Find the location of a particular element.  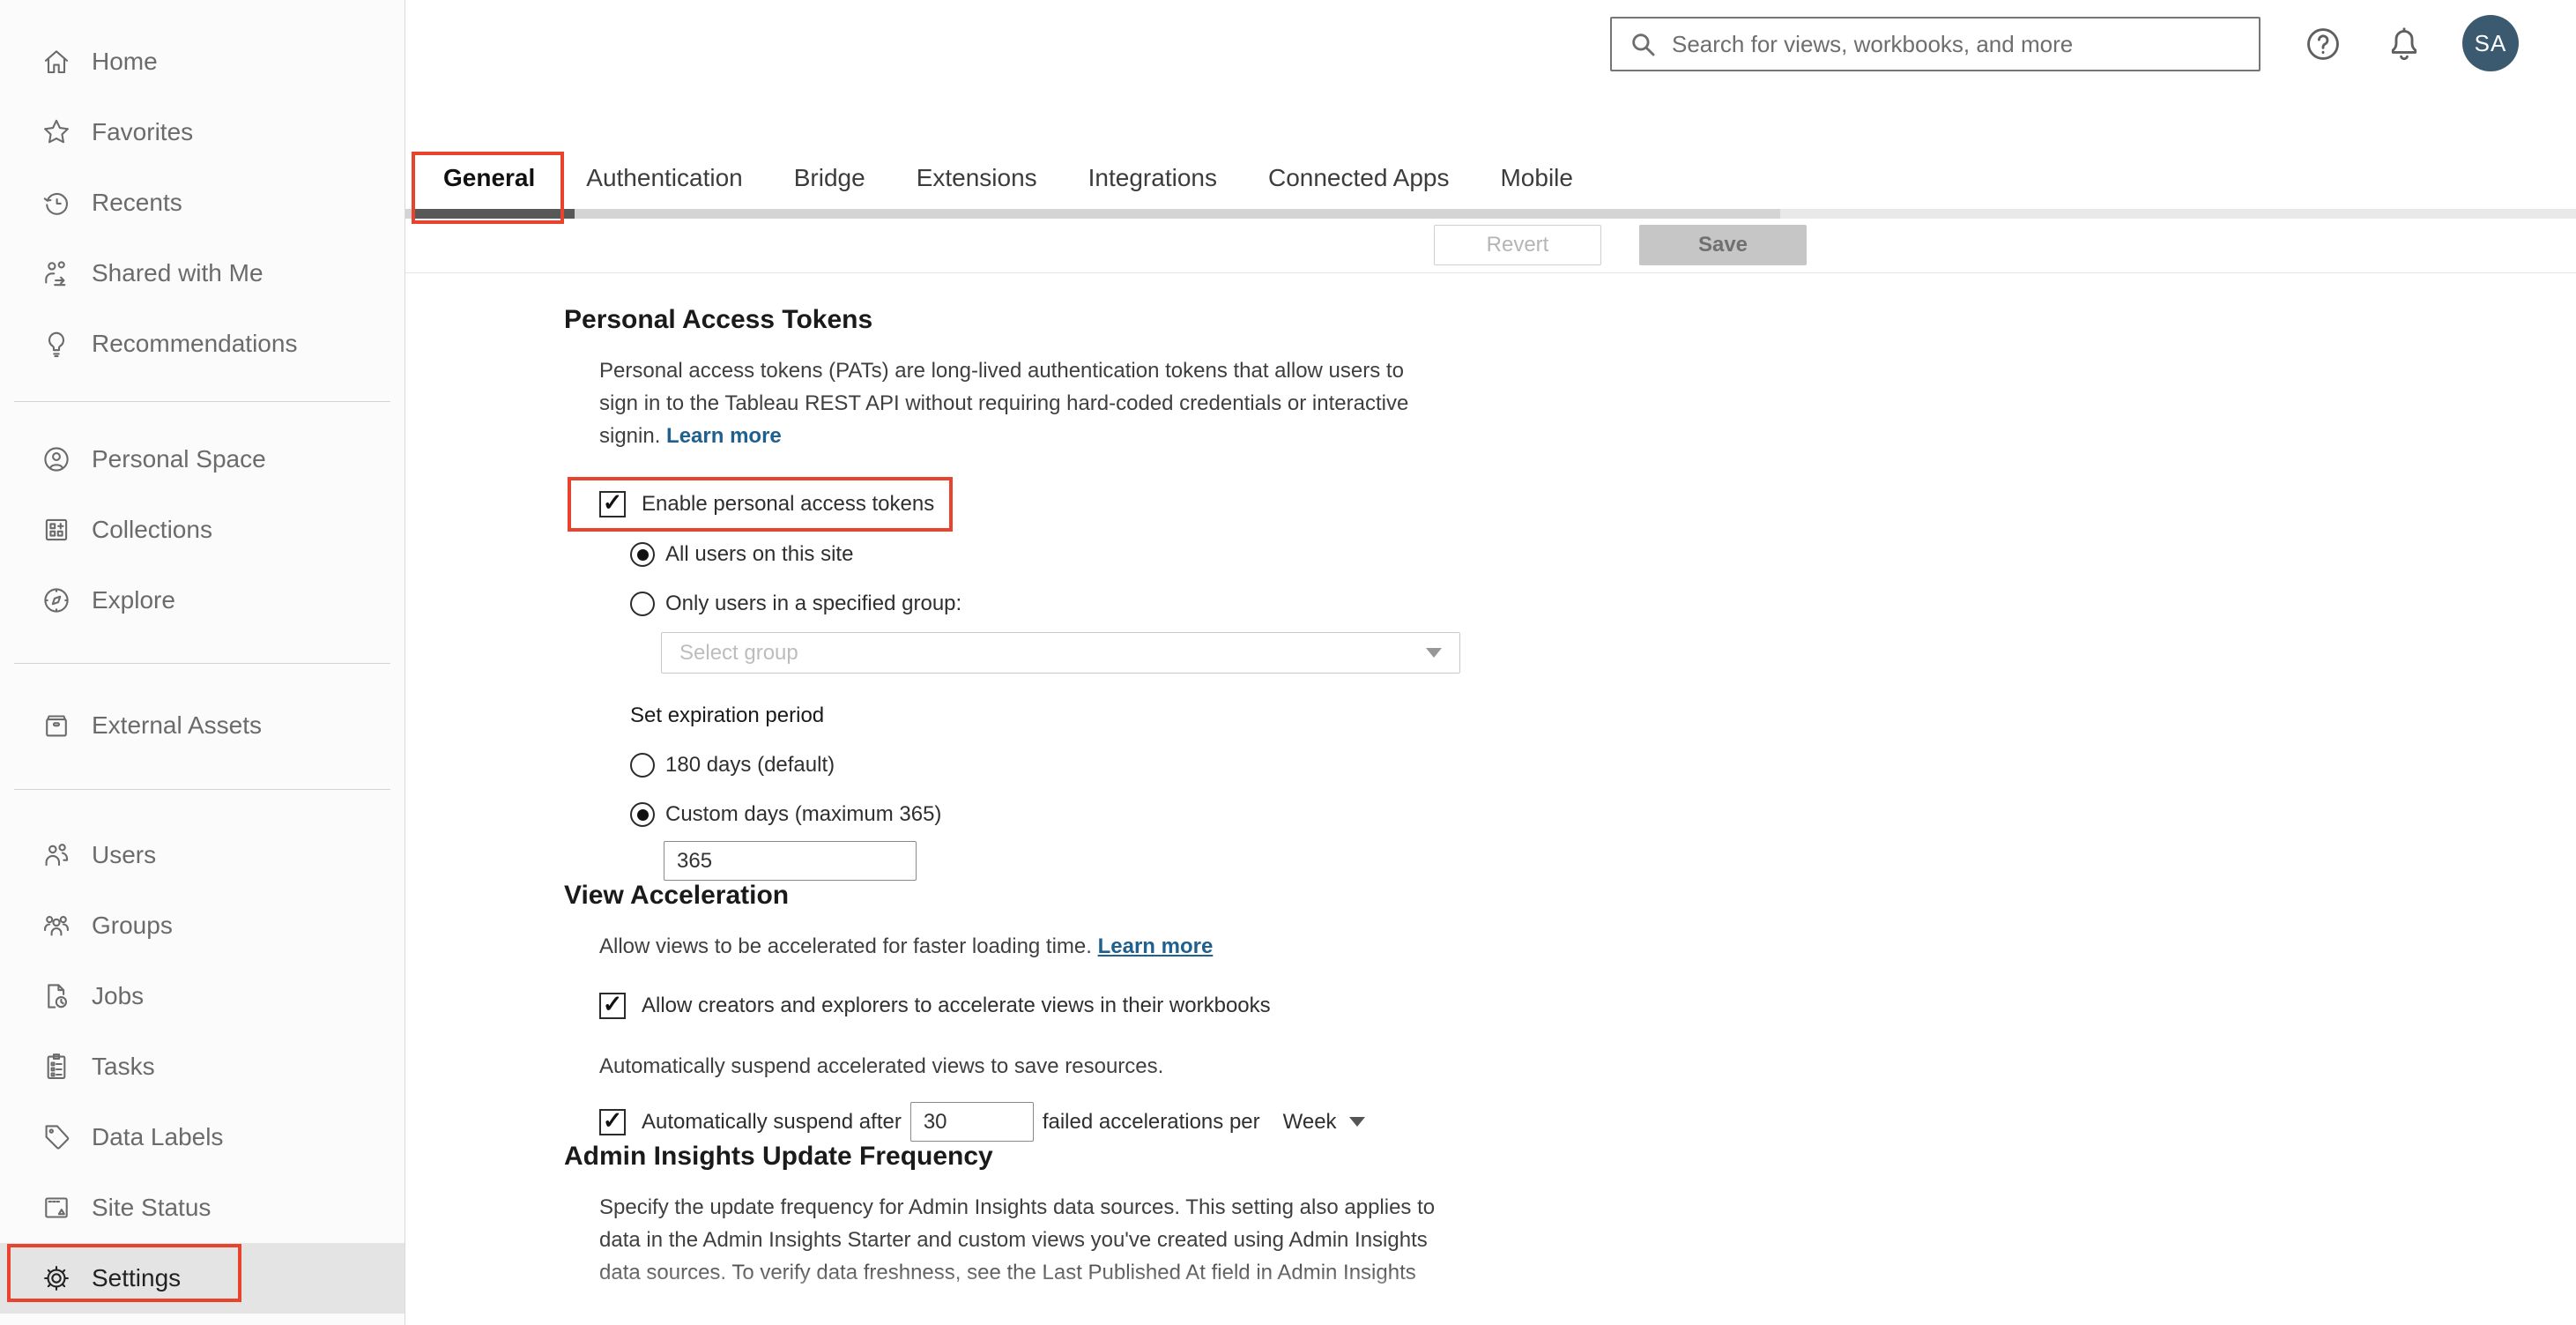

tab-extensions: Extensions is located at coordinates (977, 179).